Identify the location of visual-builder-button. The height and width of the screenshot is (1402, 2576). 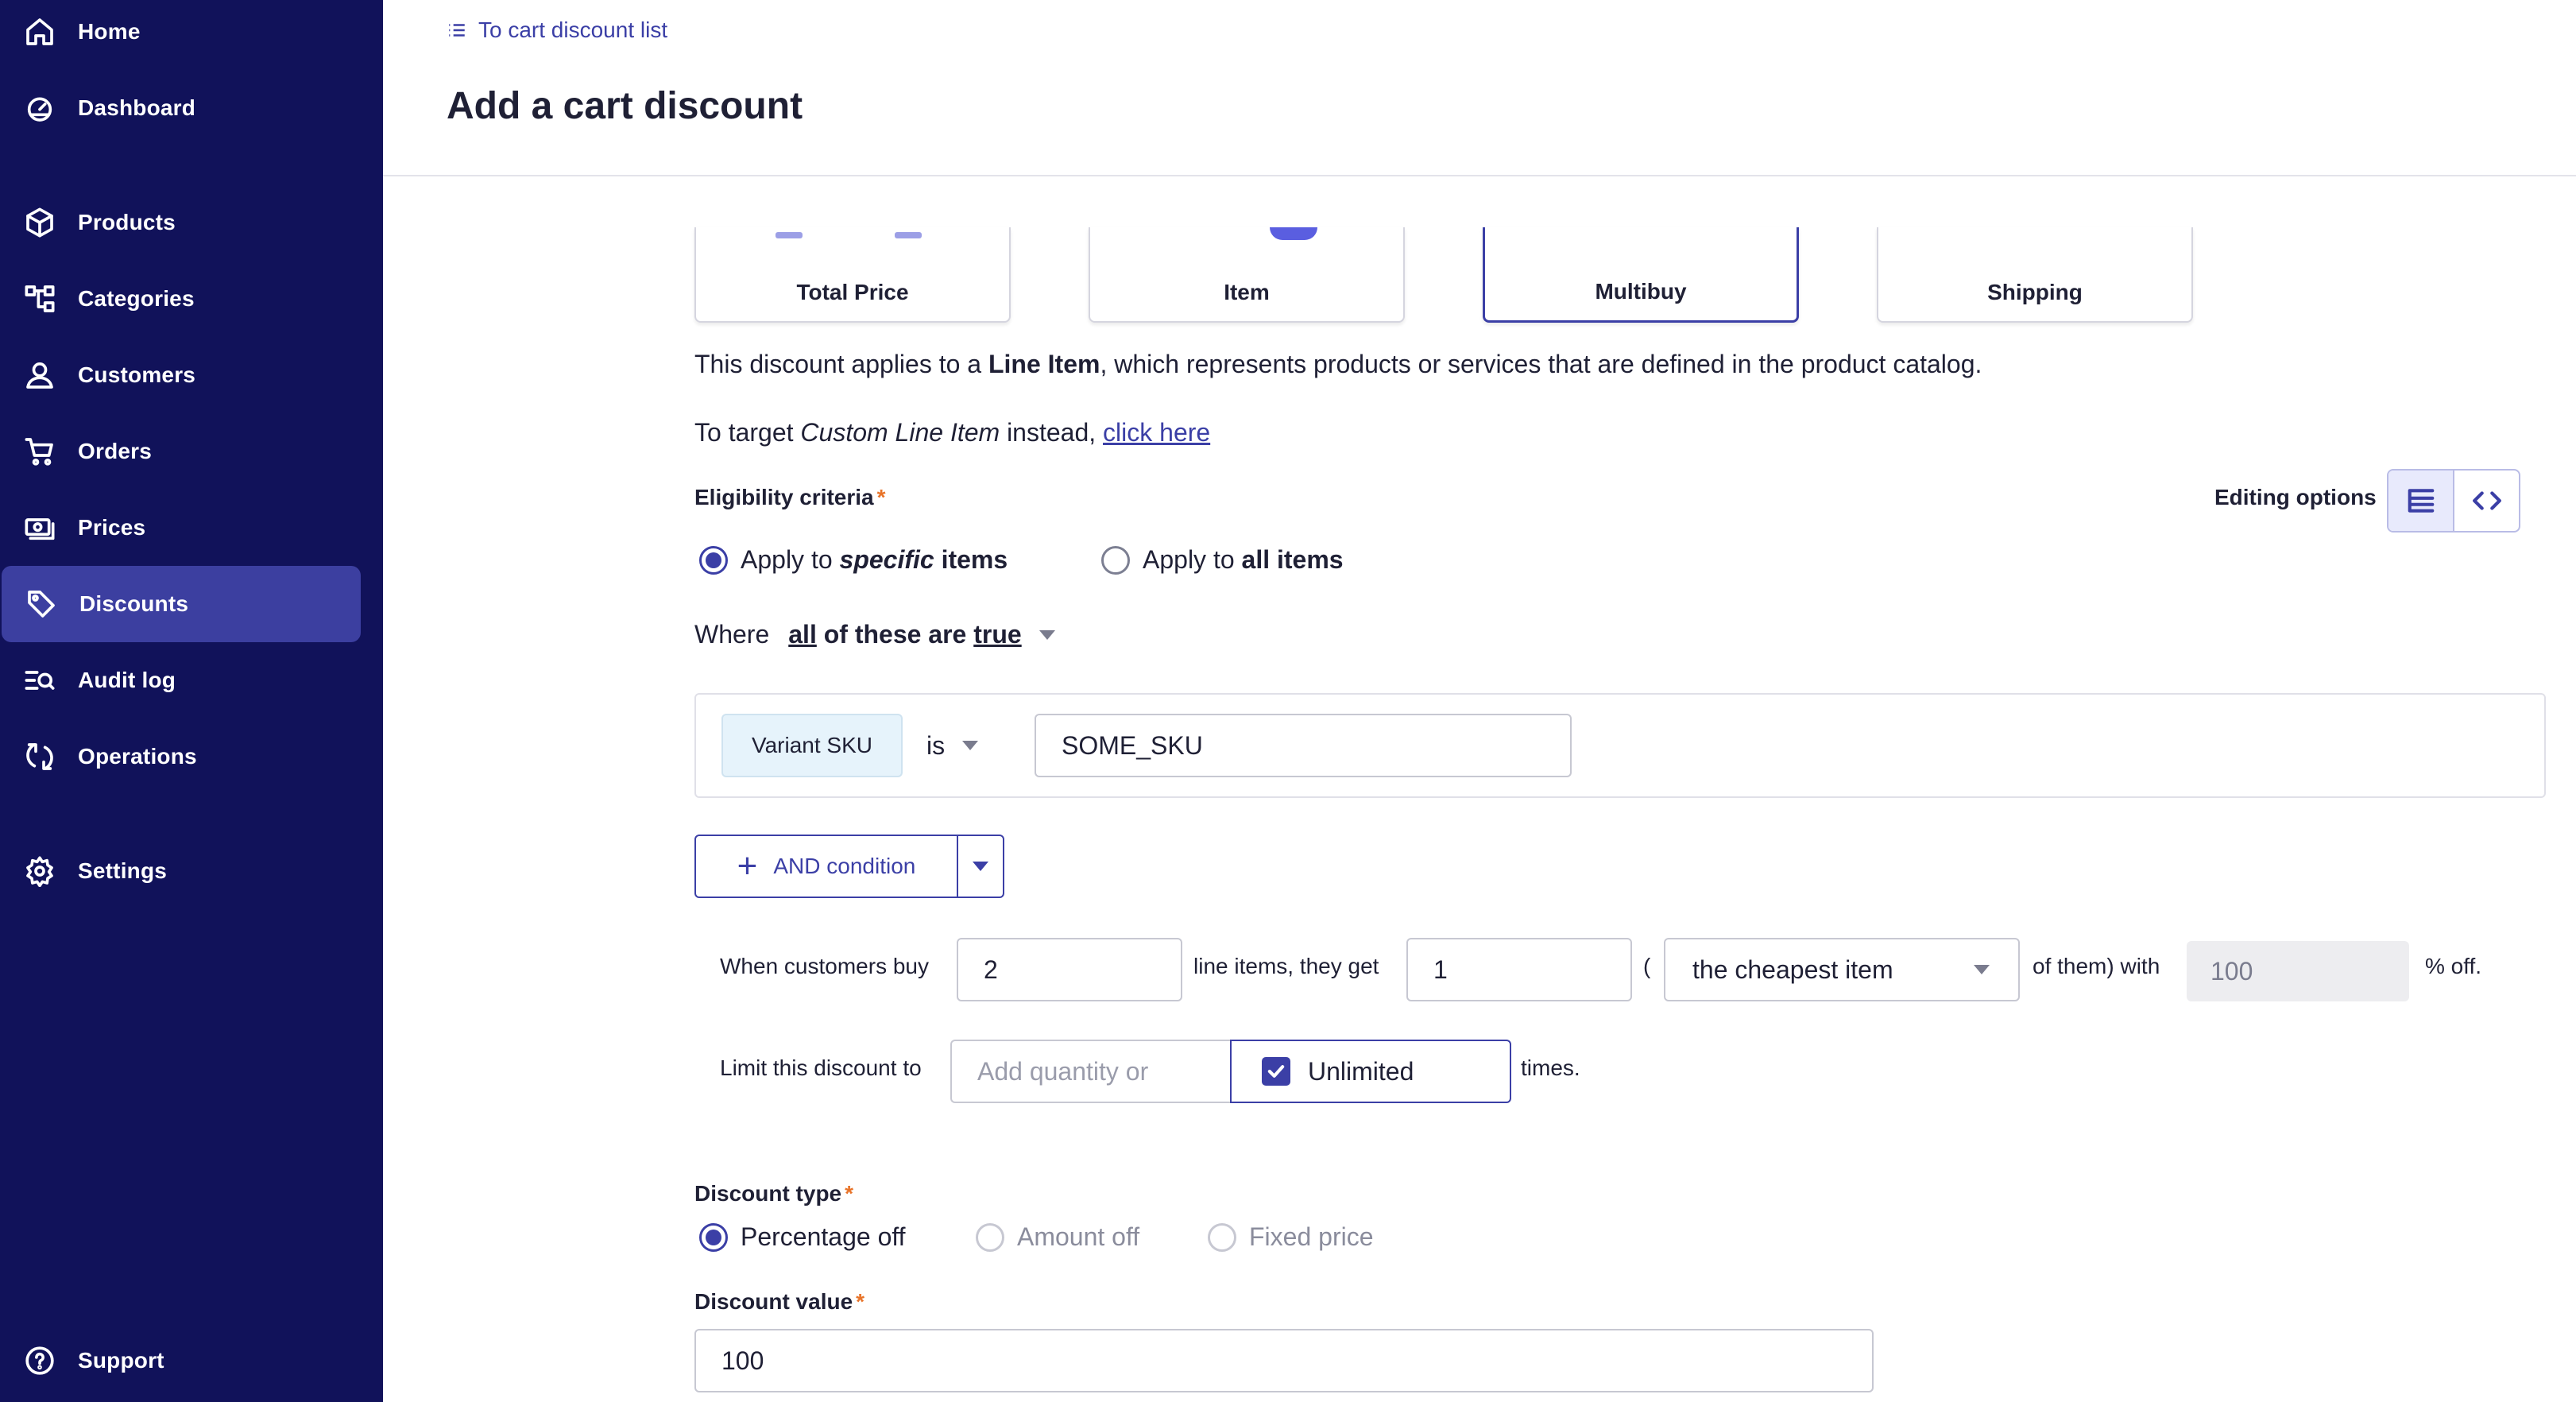
(2421, 501).